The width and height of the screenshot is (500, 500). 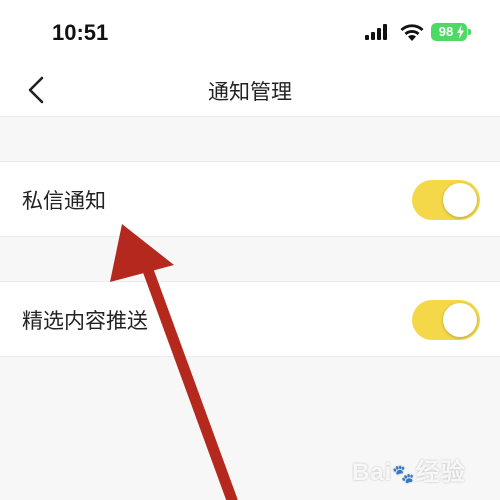 I want to click on nav-bar: 通知管理, so click(x=250, y=90).